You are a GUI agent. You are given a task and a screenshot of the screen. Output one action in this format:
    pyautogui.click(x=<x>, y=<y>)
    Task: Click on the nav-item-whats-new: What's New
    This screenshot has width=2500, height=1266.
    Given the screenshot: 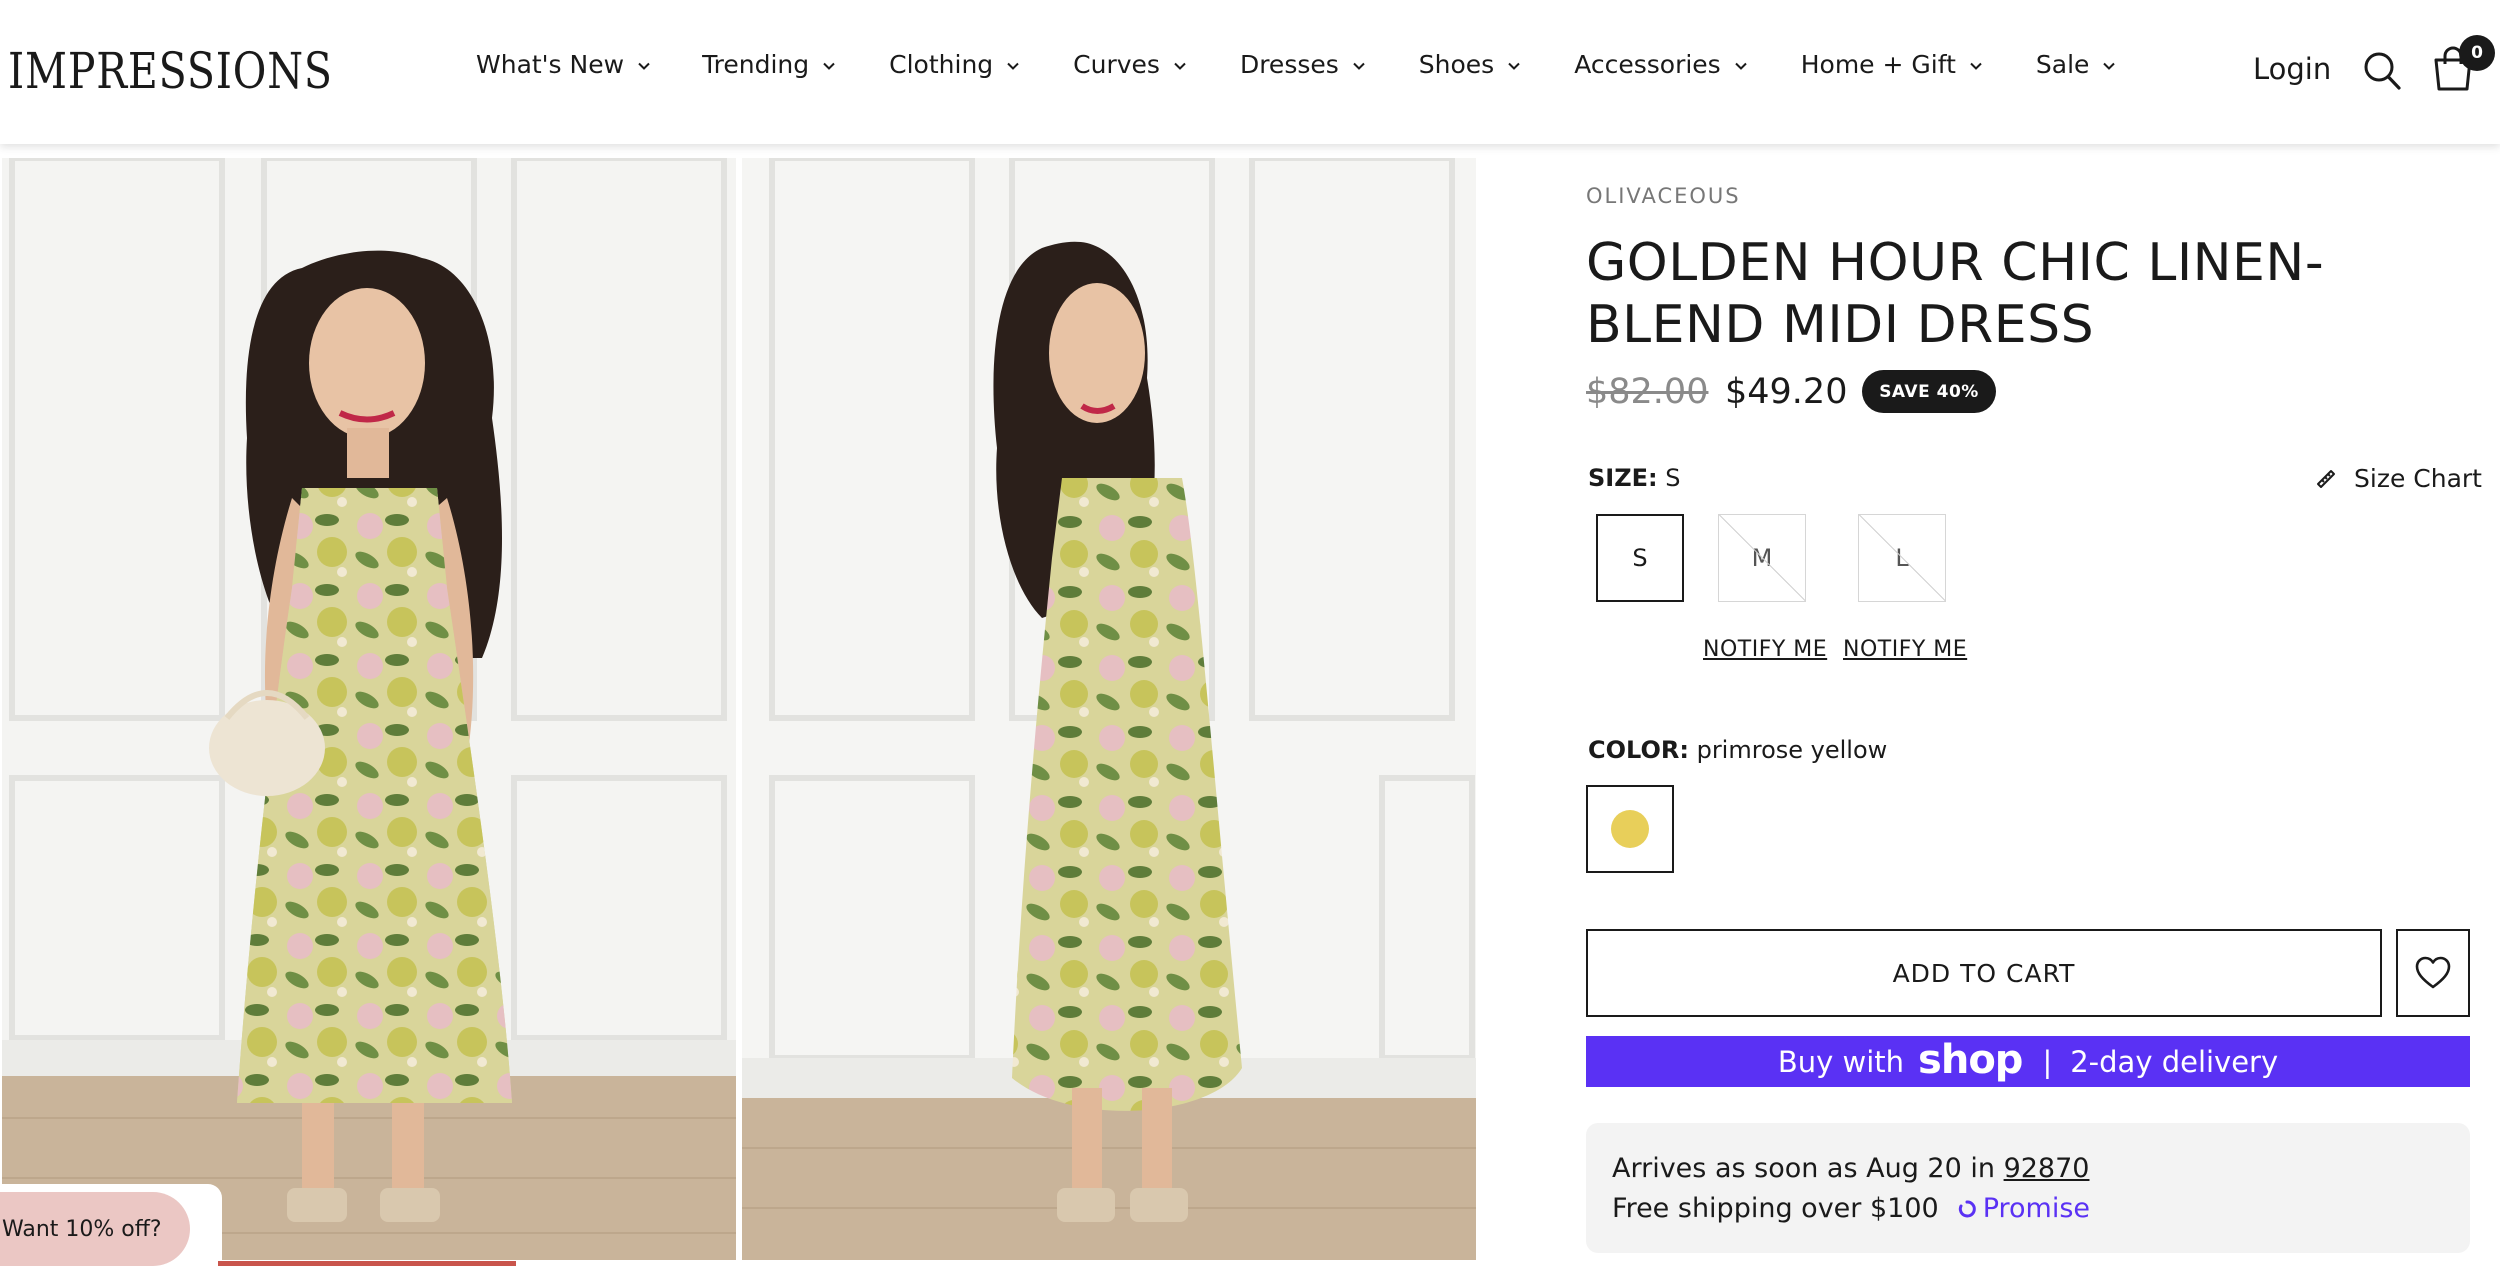 What is the action you would take?
    pyautogui.click(x=564, y=64)
    